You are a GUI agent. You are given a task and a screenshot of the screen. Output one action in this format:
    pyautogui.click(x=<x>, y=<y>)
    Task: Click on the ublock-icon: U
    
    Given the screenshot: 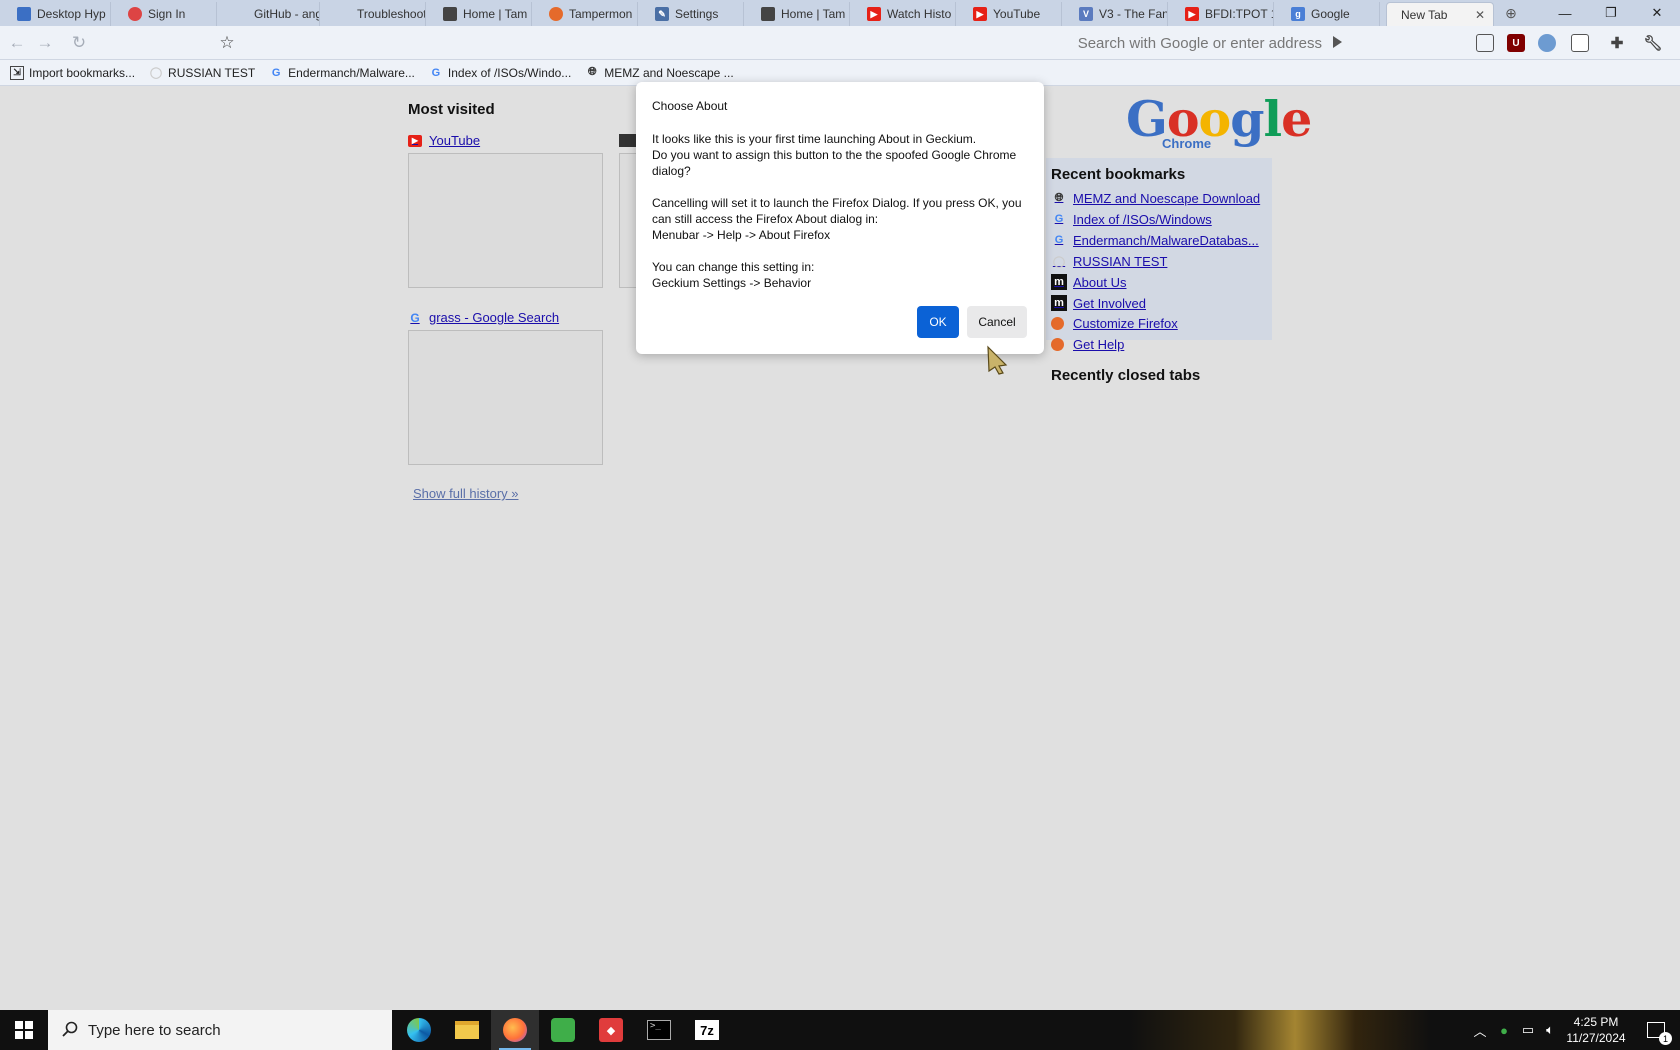 What is the action you would take?
    pyautogui.click(x=1516, y=43)
    